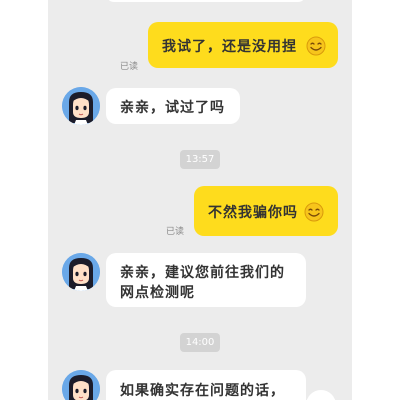 This screenshot has height=400, width=400. What do you see at coordinates (229, 47) in the screenshot?
I see `message-text: 我试了，还是没用捏` at bounding box center [229, 47].